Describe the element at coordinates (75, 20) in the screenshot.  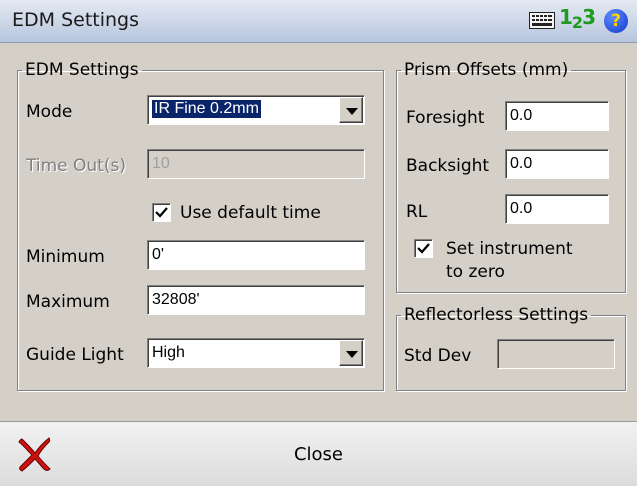
I see `window-title: EDM Settings` at that location.